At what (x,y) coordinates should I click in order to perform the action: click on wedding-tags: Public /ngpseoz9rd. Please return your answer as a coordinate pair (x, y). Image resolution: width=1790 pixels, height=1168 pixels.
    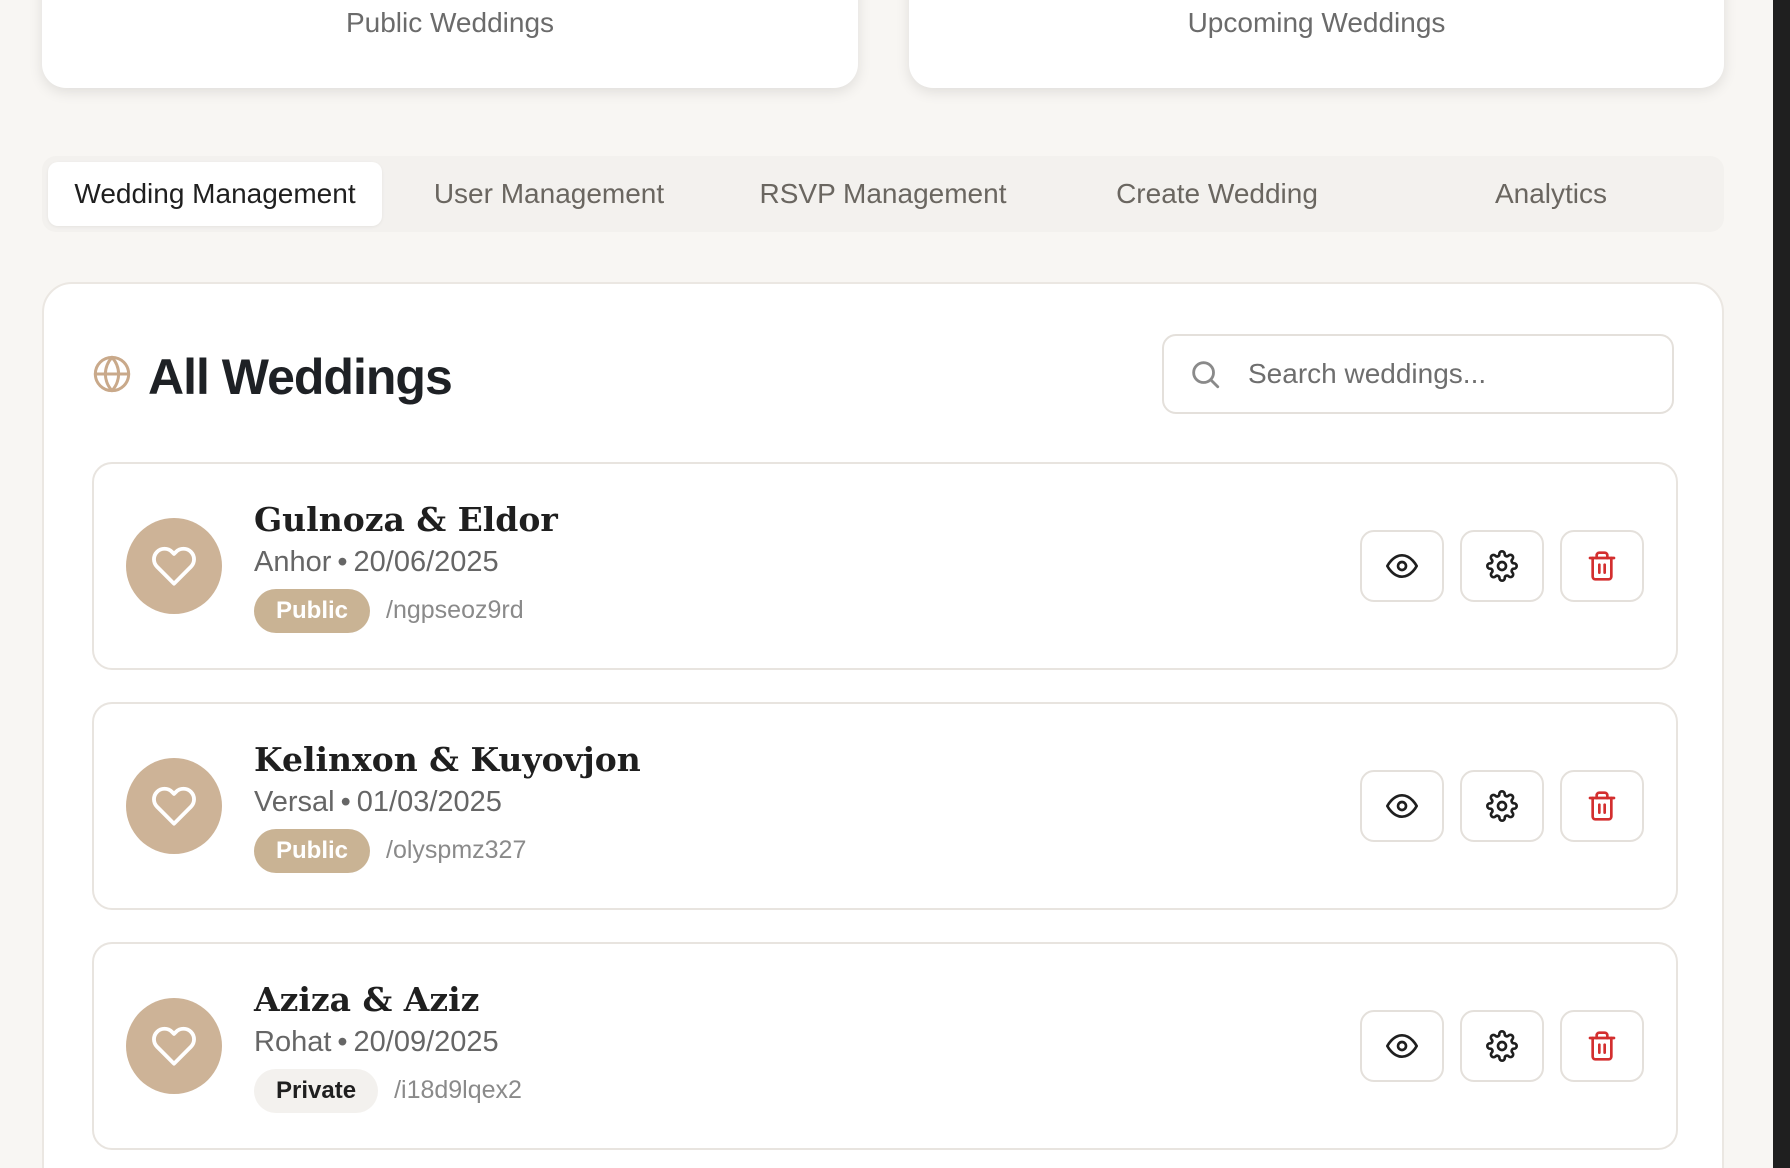
    Looking at the image, I should click on (406, 610).